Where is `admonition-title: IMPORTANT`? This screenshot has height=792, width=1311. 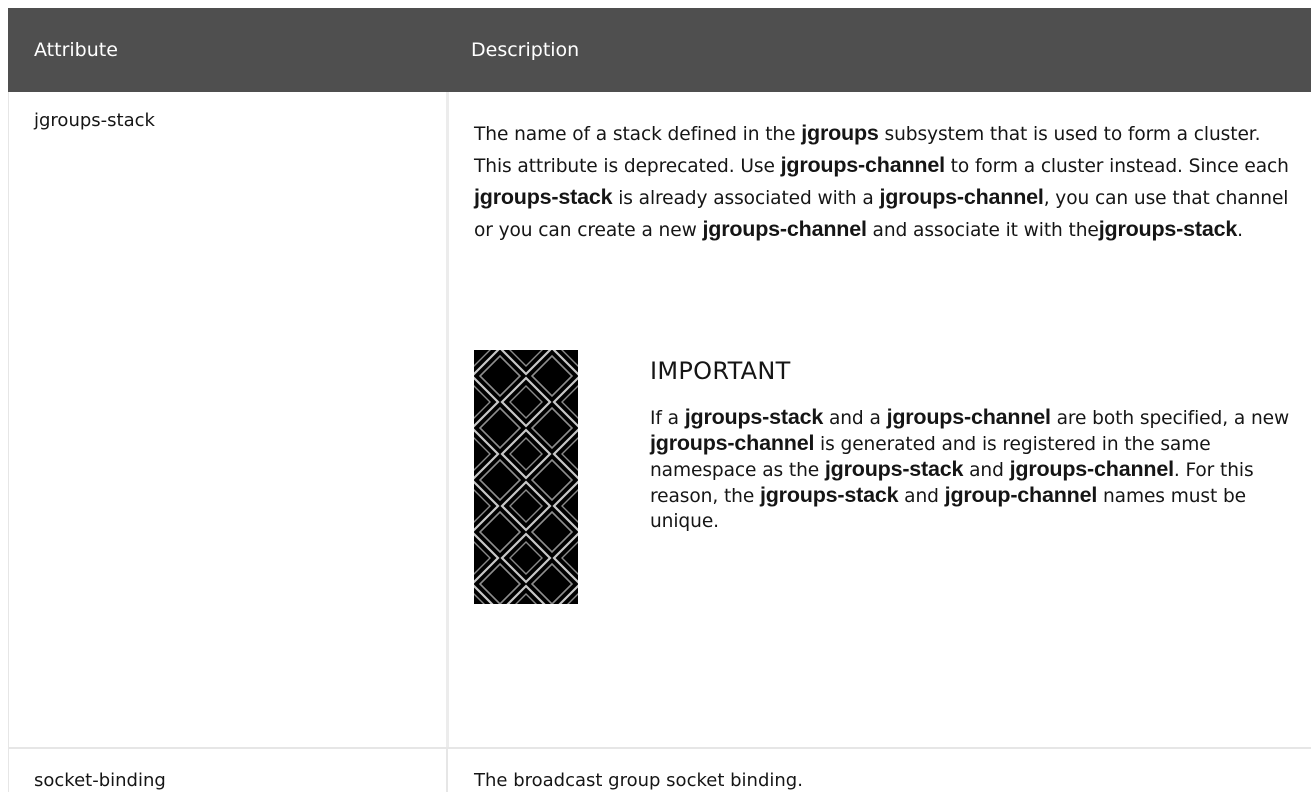
admonition-title: IMPORTANT is located at coordinates (720, 371).